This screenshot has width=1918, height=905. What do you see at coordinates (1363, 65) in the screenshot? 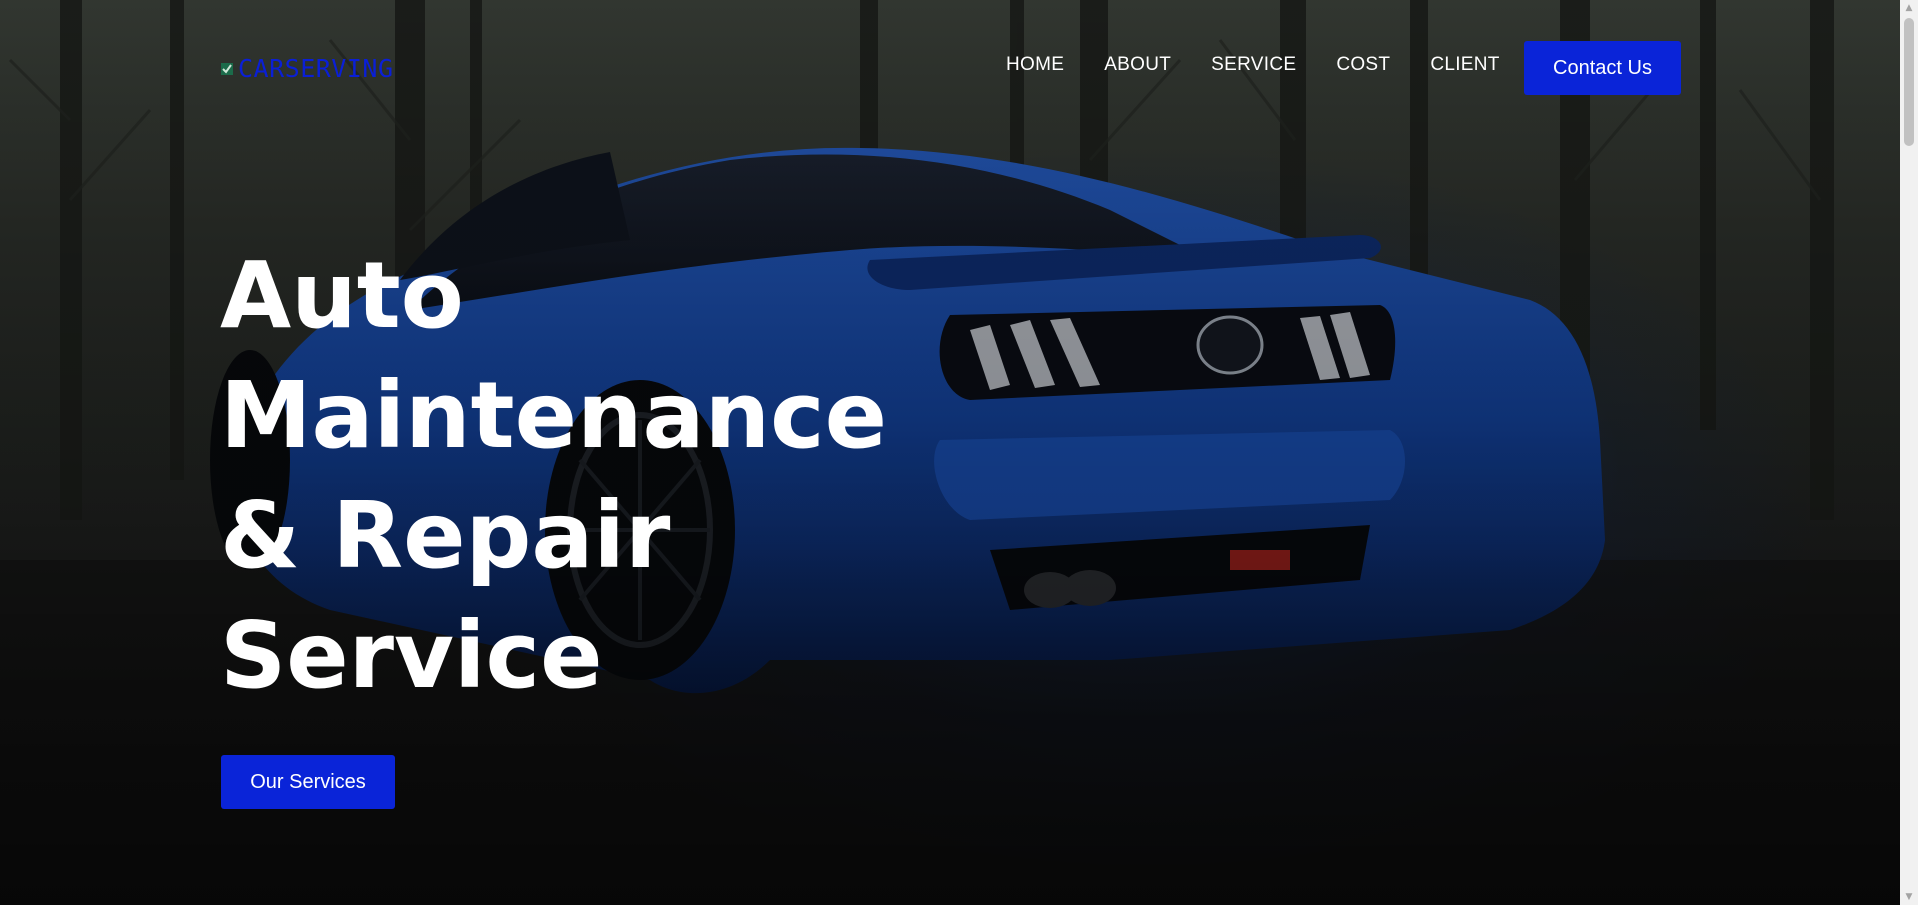
I see `nav-cost: COST` at bounding box center [1363, 65].